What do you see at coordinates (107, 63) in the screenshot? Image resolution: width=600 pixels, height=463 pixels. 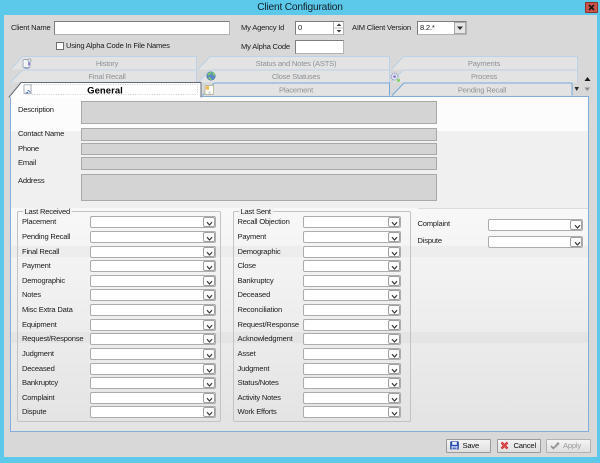 I see `svg-text: History` at bounding box center [107, 63].